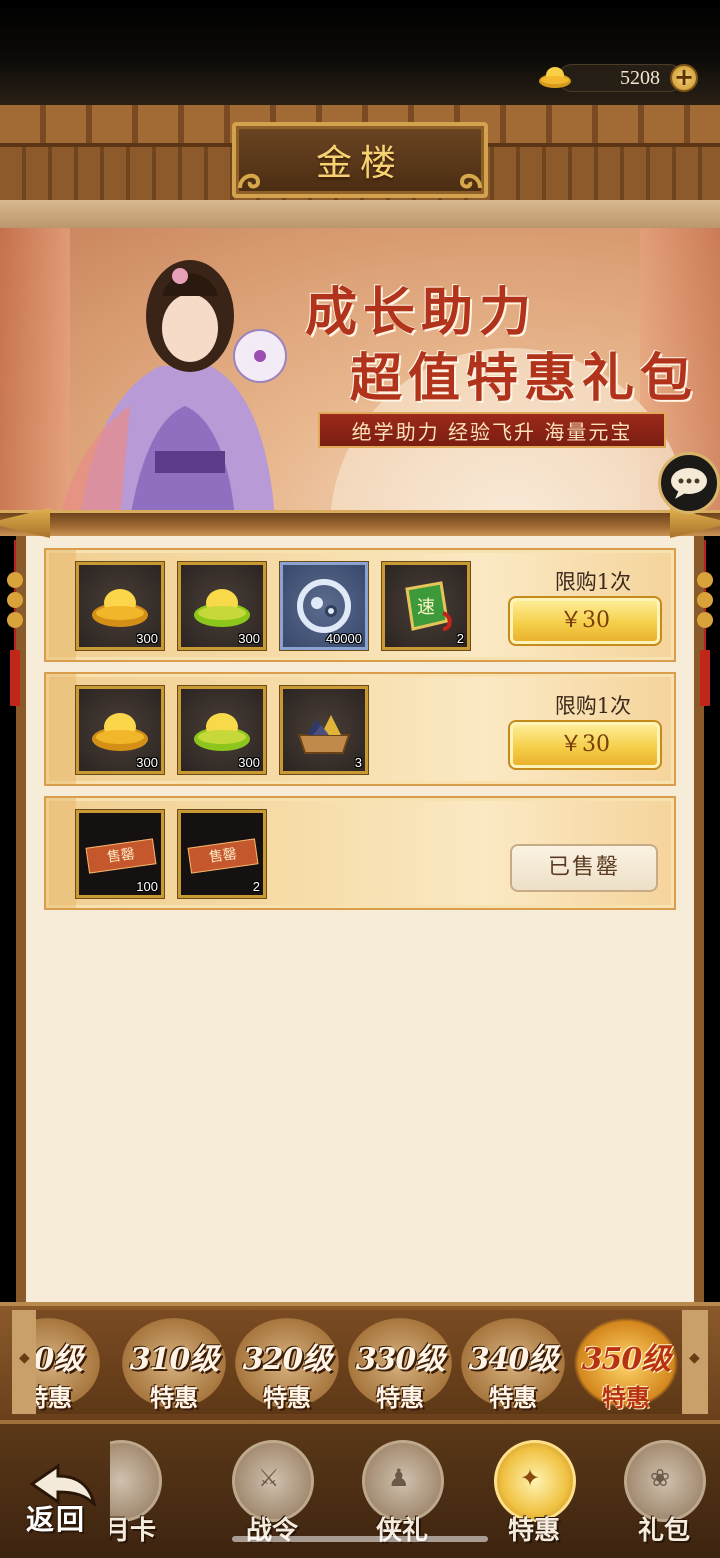 The image size is (720, 1558). What do you see at coordinates (15, 623) in the screenshot?
I see `coin-tassel-left` at bounding box center [15, 623].